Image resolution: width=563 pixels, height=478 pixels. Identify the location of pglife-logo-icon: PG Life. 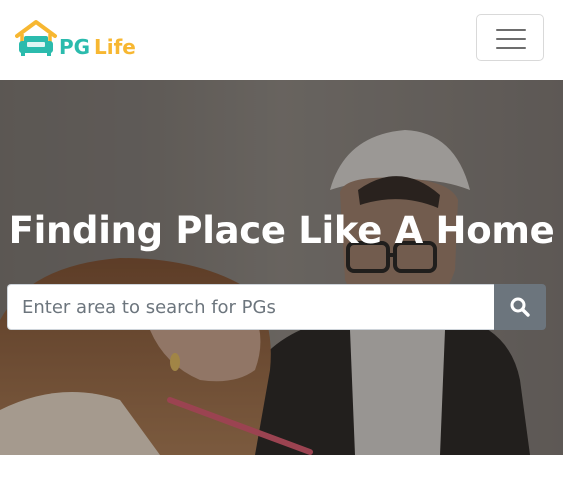
(75, 39).